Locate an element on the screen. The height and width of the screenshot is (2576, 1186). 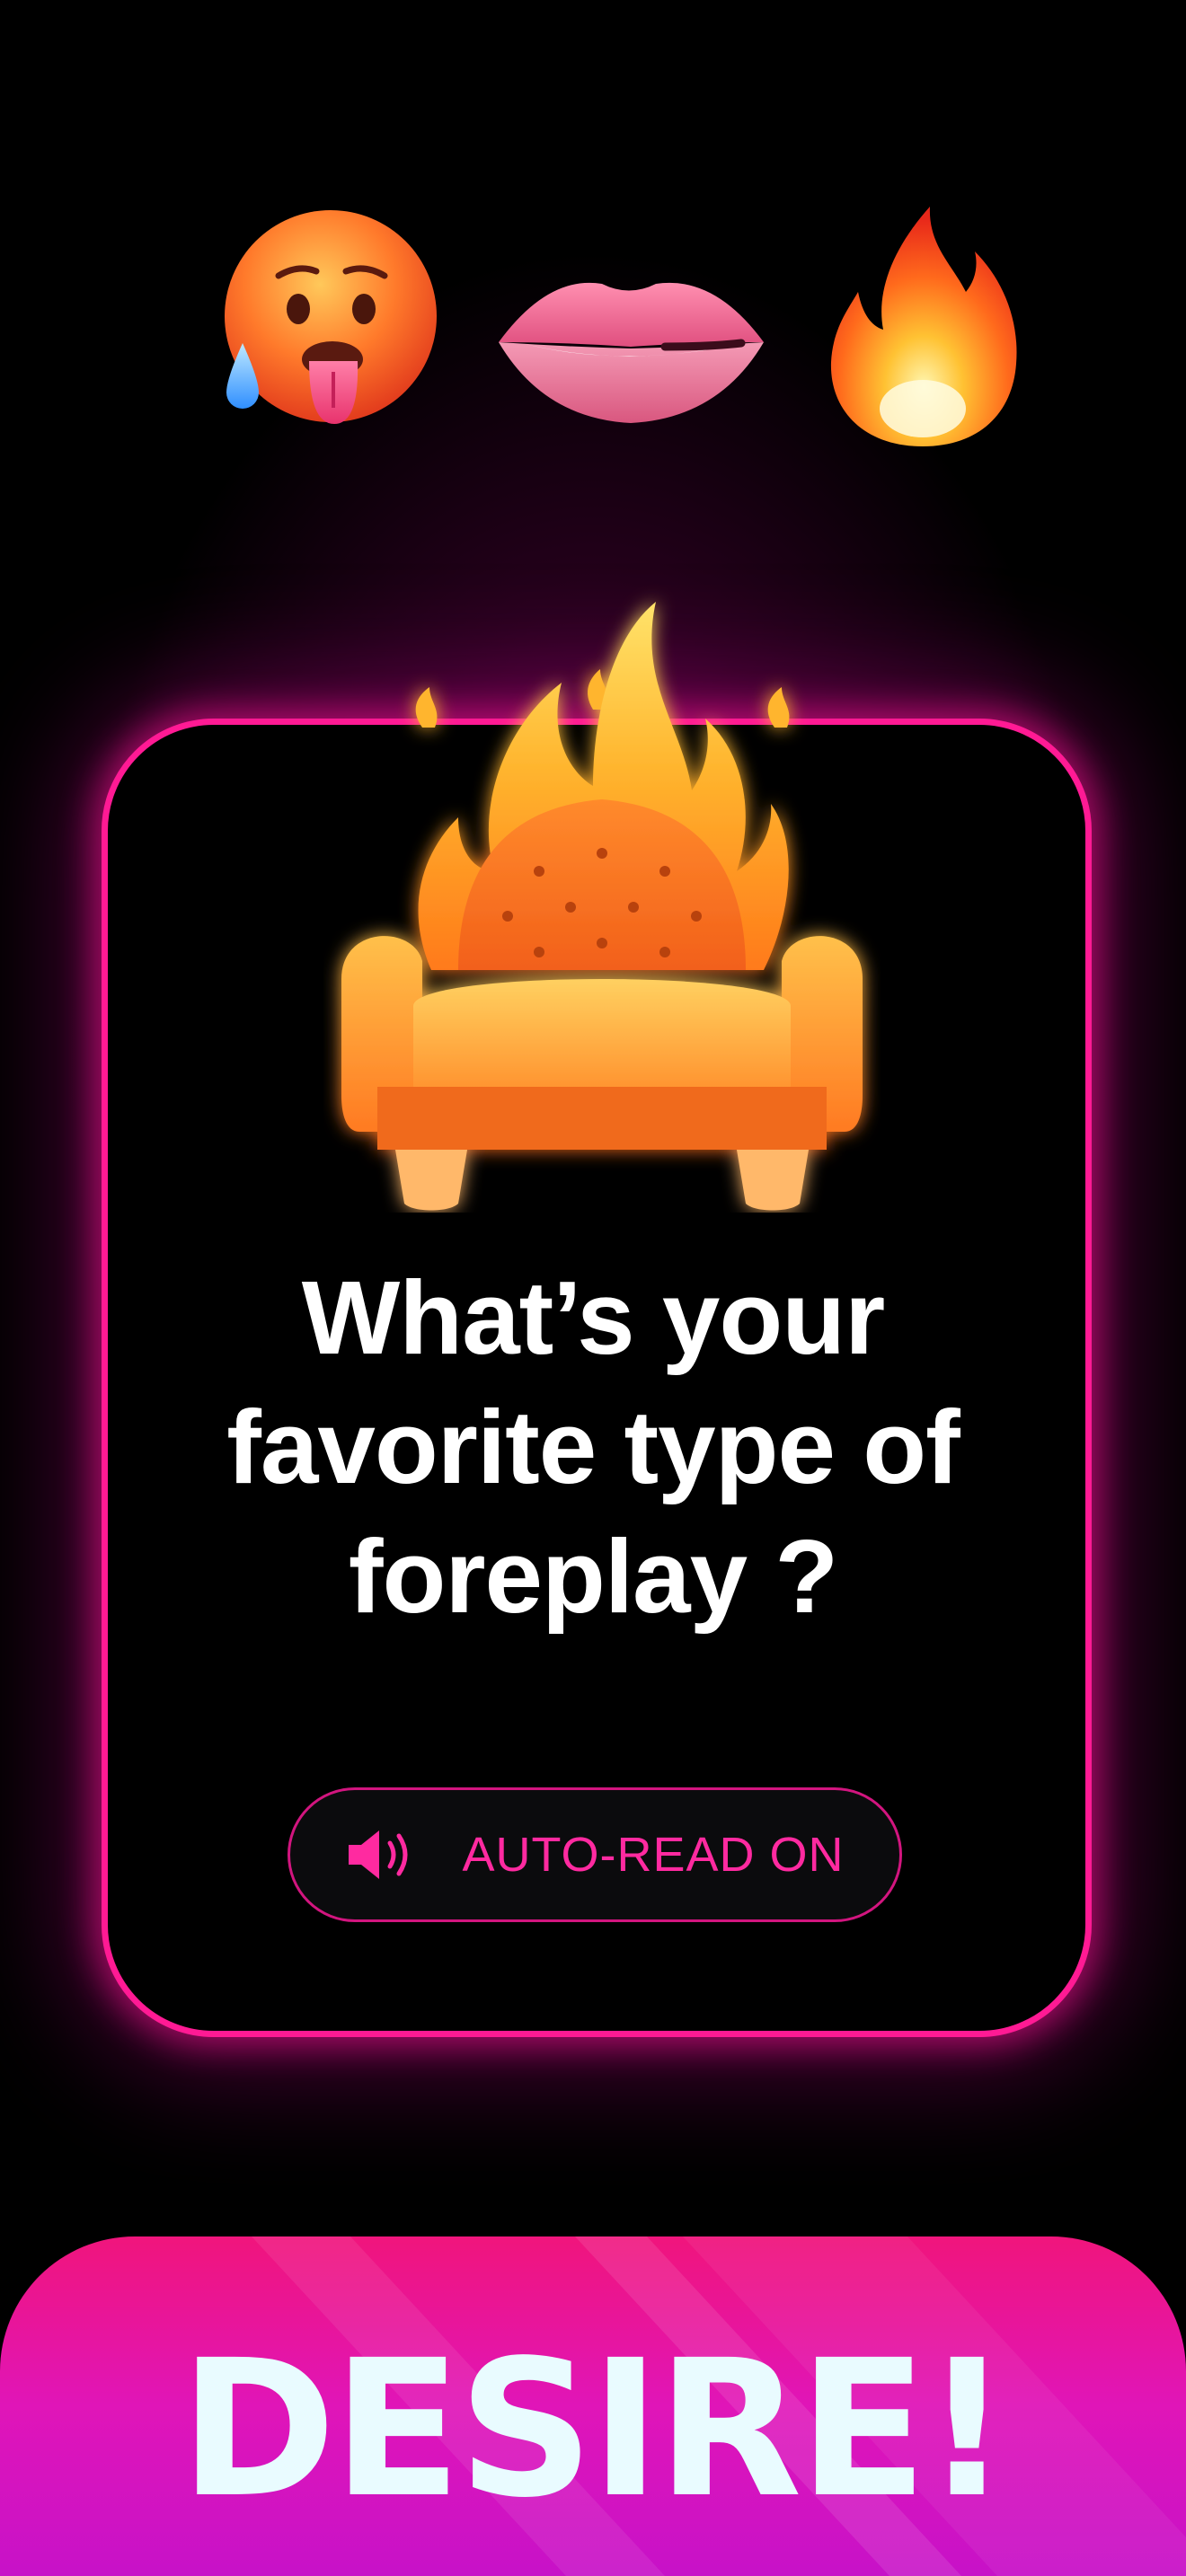
hot-face-icon is located at coordinates (331, 317).